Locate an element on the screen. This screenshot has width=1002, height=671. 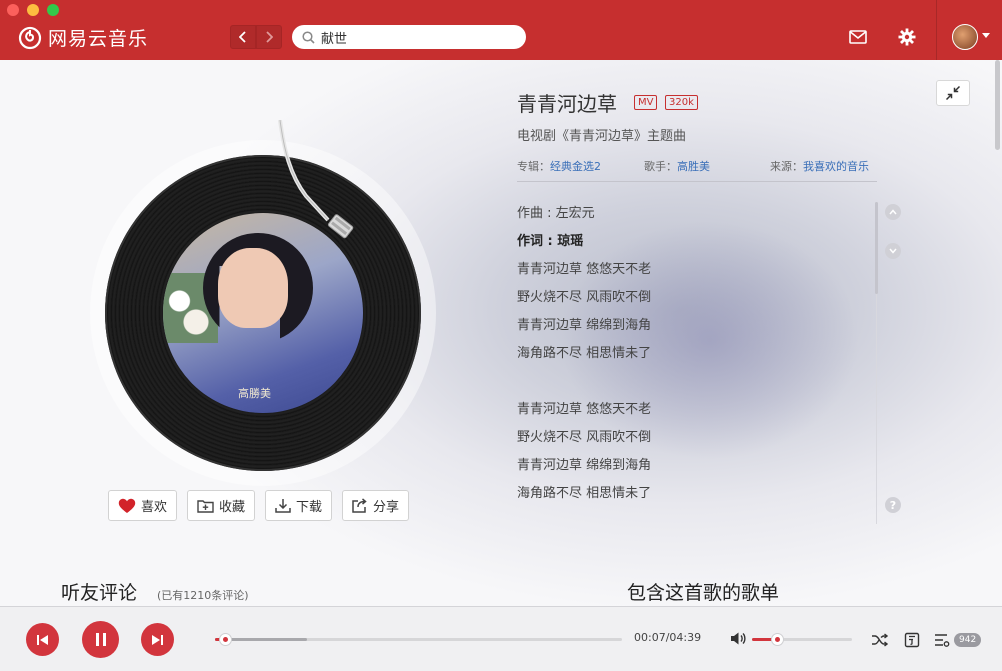
collapse-player-button is located at coordinates (953, 93).